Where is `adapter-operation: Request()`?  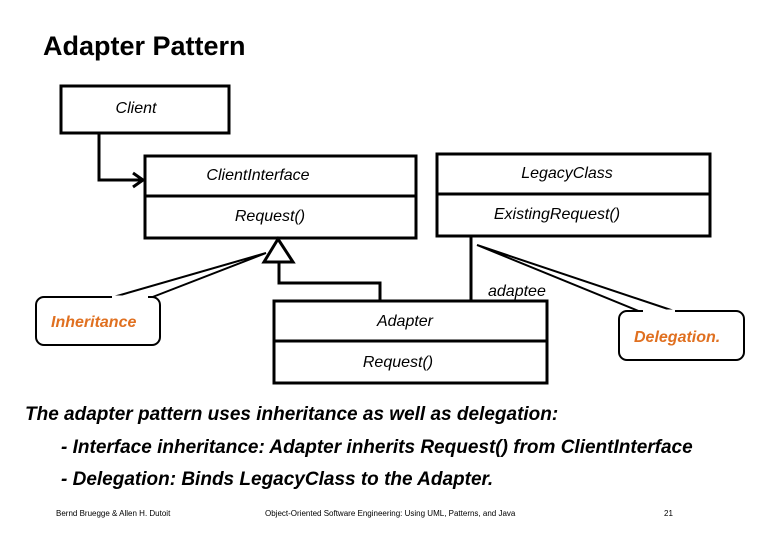
adapter-operation: Request() is located at coordinates (398, 362).